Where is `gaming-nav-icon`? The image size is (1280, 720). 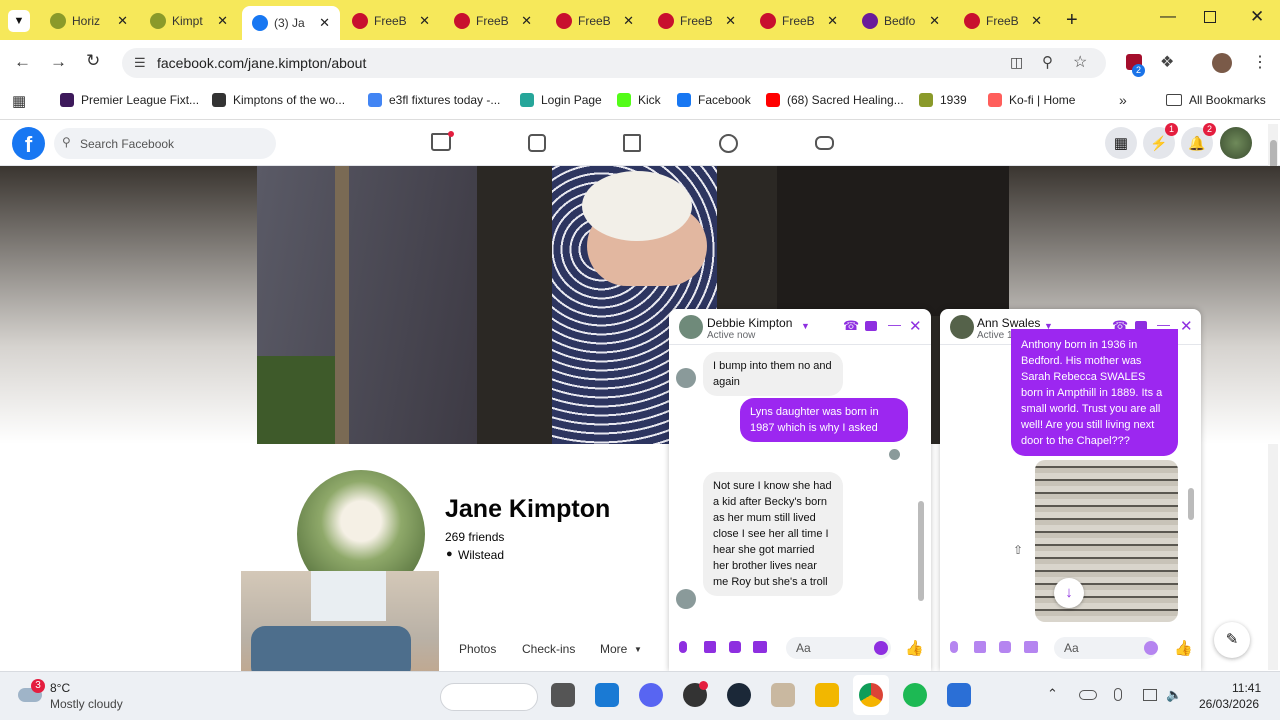
gaming-nav-icon is located at coordinates (824, 143).